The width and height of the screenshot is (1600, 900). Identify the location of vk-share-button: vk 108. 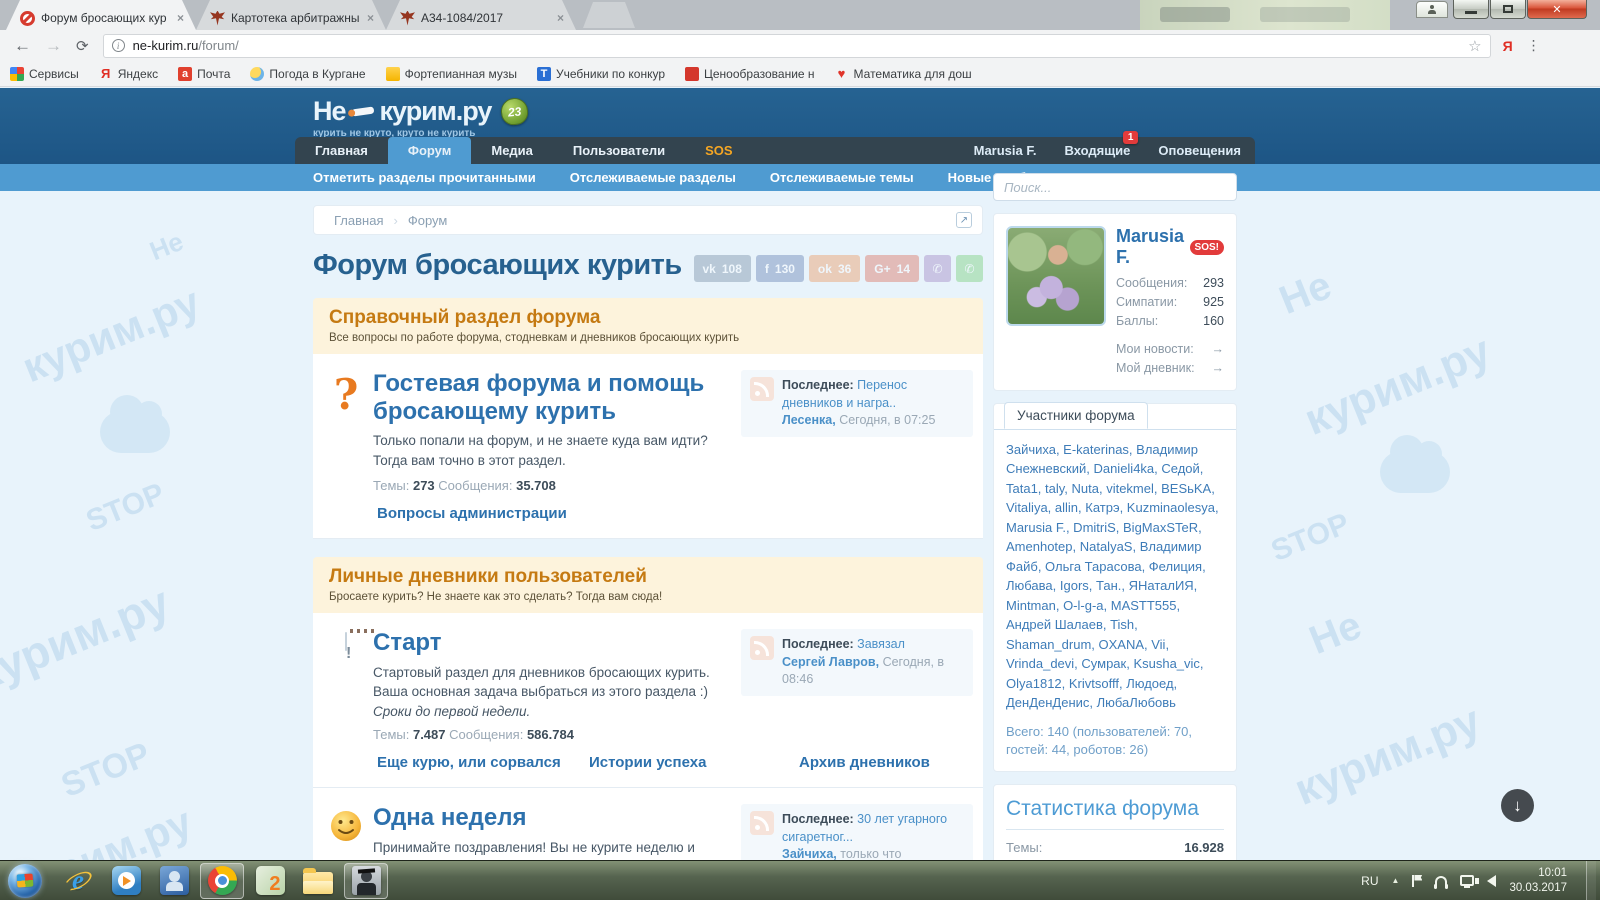
(722, 268).